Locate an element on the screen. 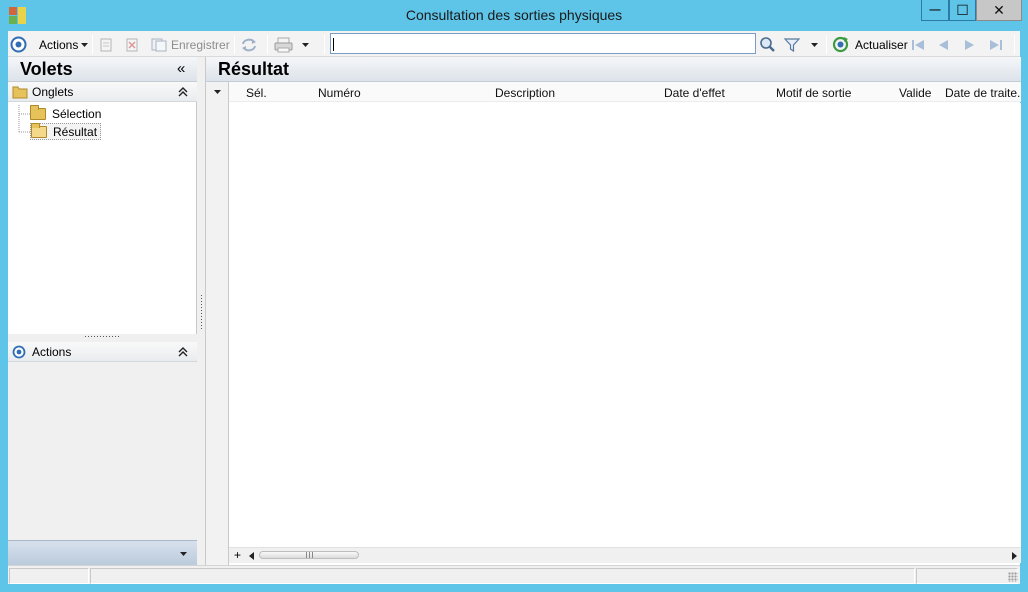 This screenshot has height=592, width=1028. next-record-button is located at coordinates (970, 44).